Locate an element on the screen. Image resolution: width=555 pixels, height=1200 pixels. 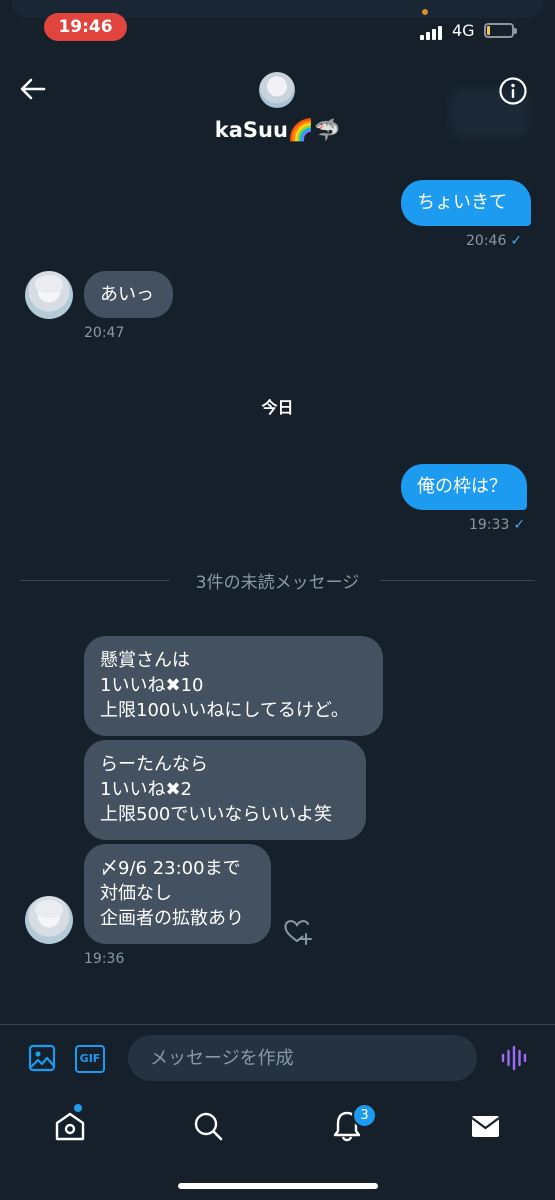
message-bubble-incoming: 〆9/6 23:00まで 対価なし 企画者の拡散あり is located at coordinates (177, 894).